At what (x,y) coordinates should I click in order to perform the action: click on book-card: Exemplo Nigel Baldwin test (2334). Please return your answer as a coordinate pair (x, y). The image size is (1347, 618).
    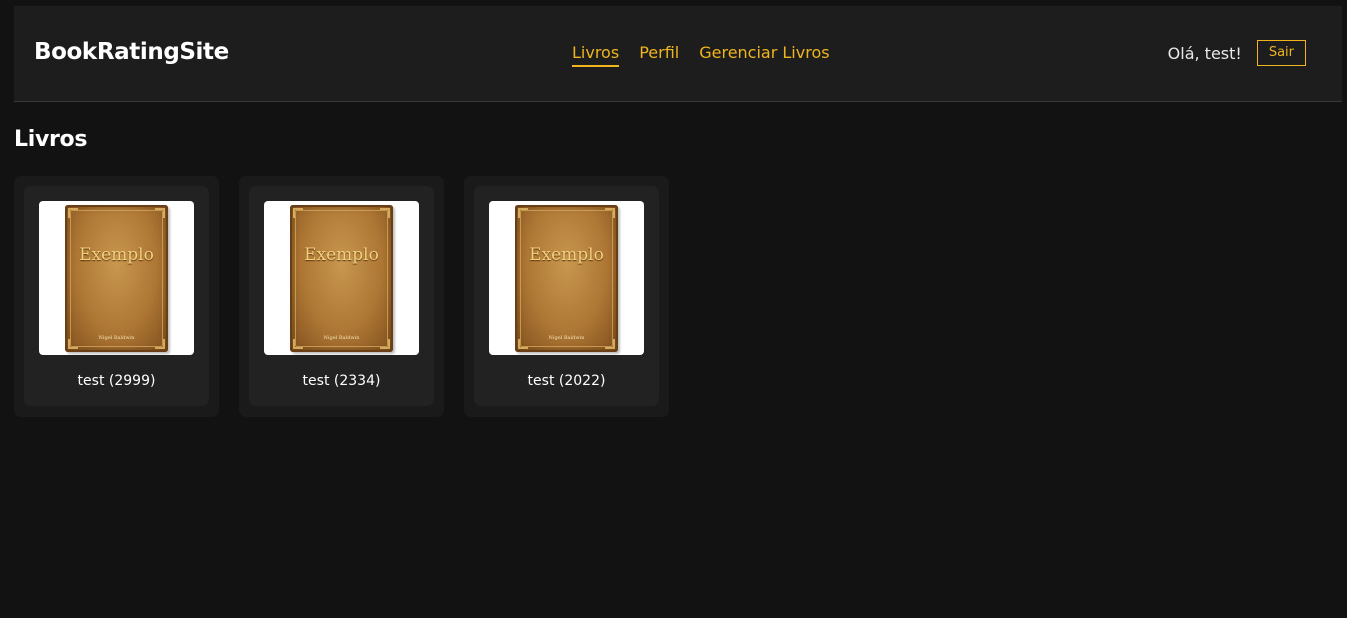
    Looking at the image, I should click on (341, 296).